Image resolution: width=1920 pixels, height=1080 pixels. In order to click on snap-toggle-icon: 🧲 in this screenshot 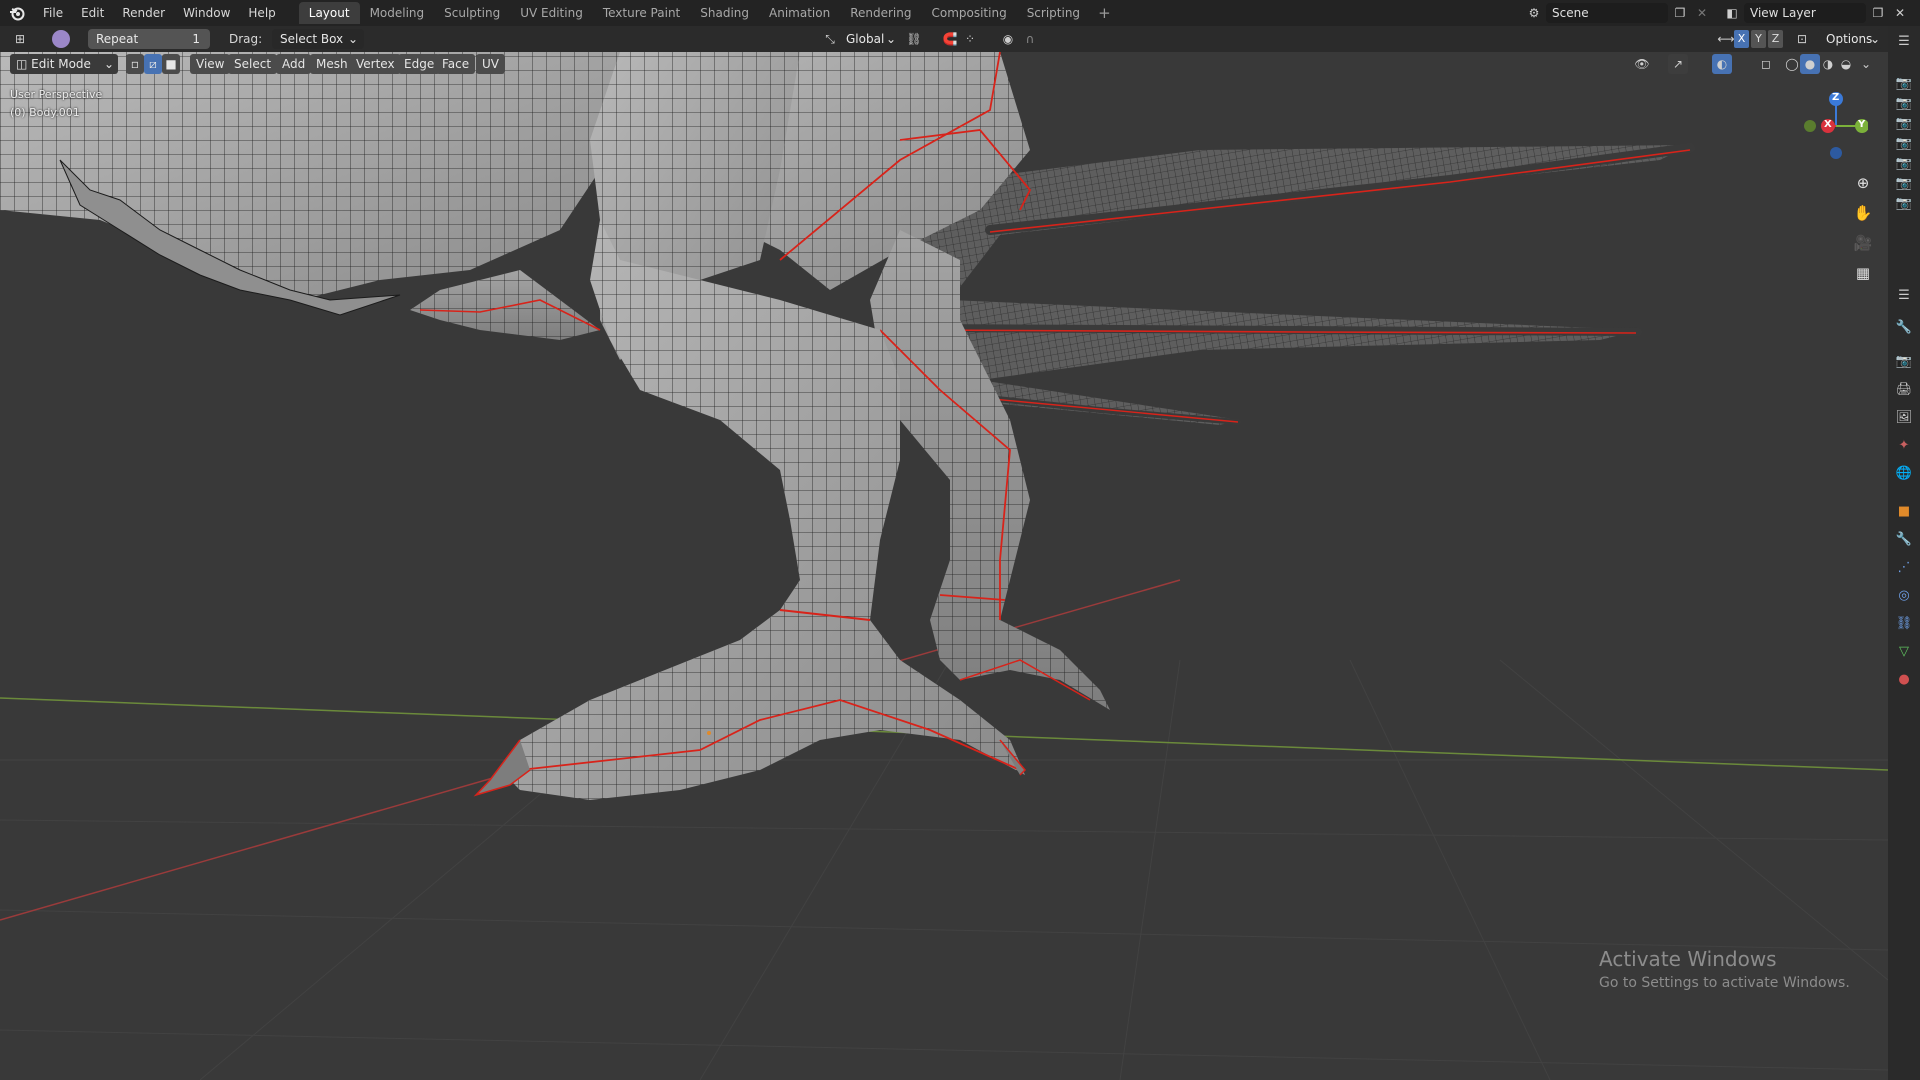, I will do `click(950, 39)`.